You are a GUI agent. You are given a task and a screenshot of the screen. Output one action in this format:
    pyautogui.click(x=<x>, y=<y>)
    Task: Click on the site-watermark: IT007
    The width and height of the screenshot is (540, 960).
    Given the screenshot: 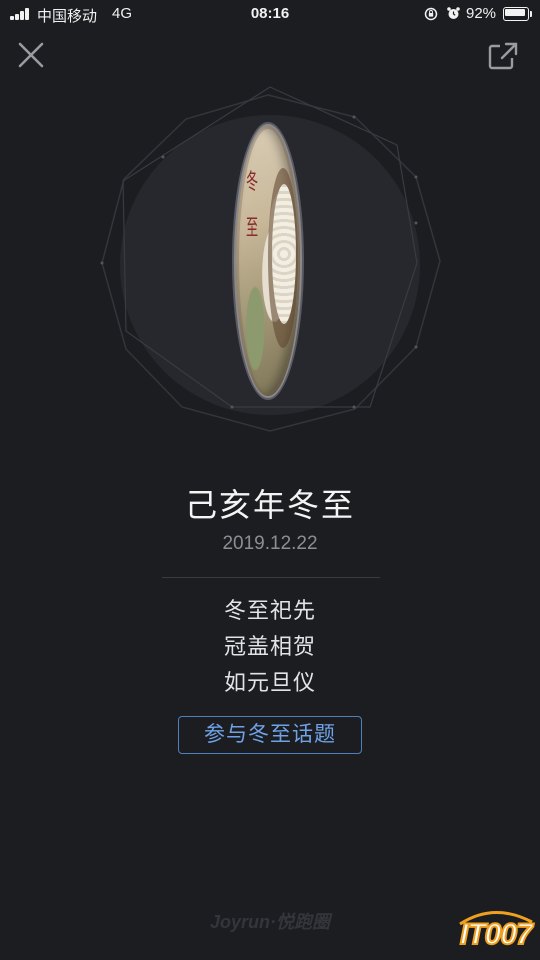 What is the action you would take?
    pyautogui.click(x=496, y=932)
    